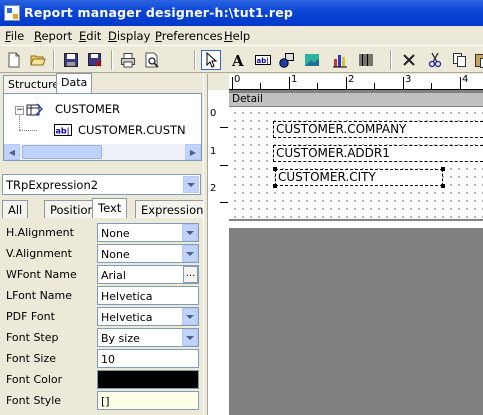  Describe the element at coordinates (356, 224) in the screenshot. I see `band-footer` at that location.